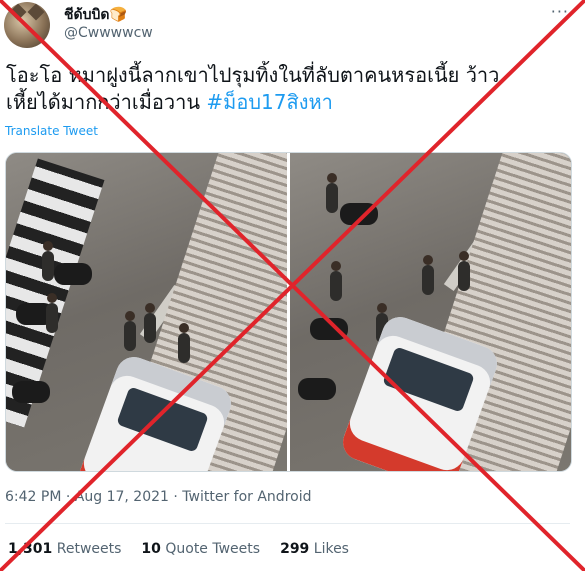 The width and height of the screenshot is (585, 571). Describe the element at coordinates (246, 497) in the screenshot. I see `tweet-source: Twitter for Android` at that location.